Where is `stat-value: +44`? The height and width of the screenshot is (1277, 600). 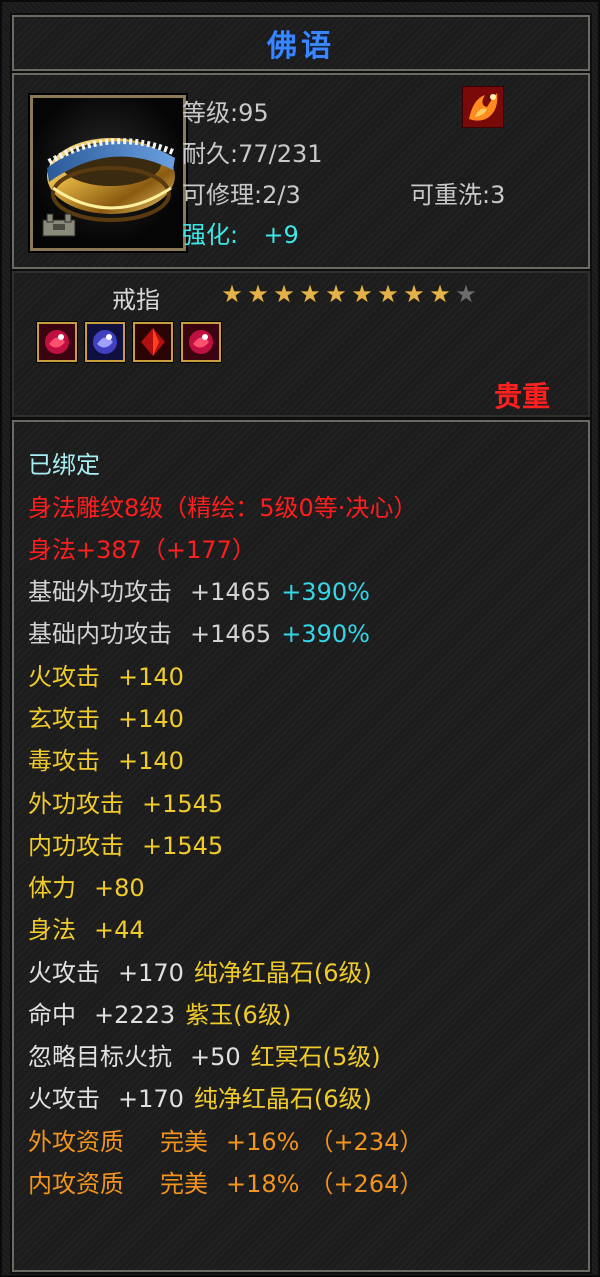
stat-value: +44 is located at coordinates (119, 930).